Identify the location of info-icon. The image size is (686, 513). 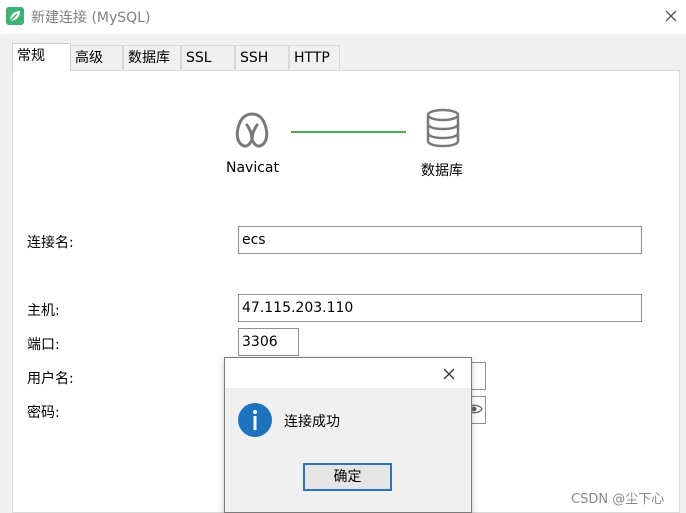
(255, 420).